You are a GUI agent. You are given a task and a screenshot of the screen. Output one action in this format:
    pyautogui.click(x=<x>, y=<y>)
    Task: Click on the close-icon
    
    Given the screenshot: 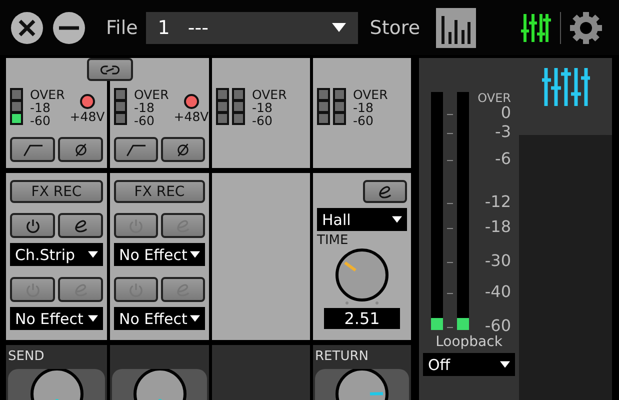 What is the action you would take?
    pyautogui.click(x=27, y=27)
    